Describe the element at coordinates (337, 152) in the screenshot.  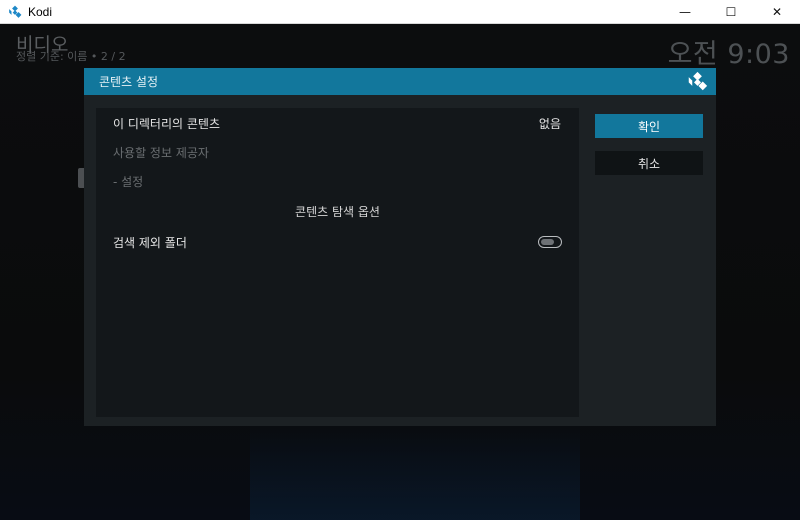
I see `setting-info-provider: 사용할 정보 제공자` at that location.